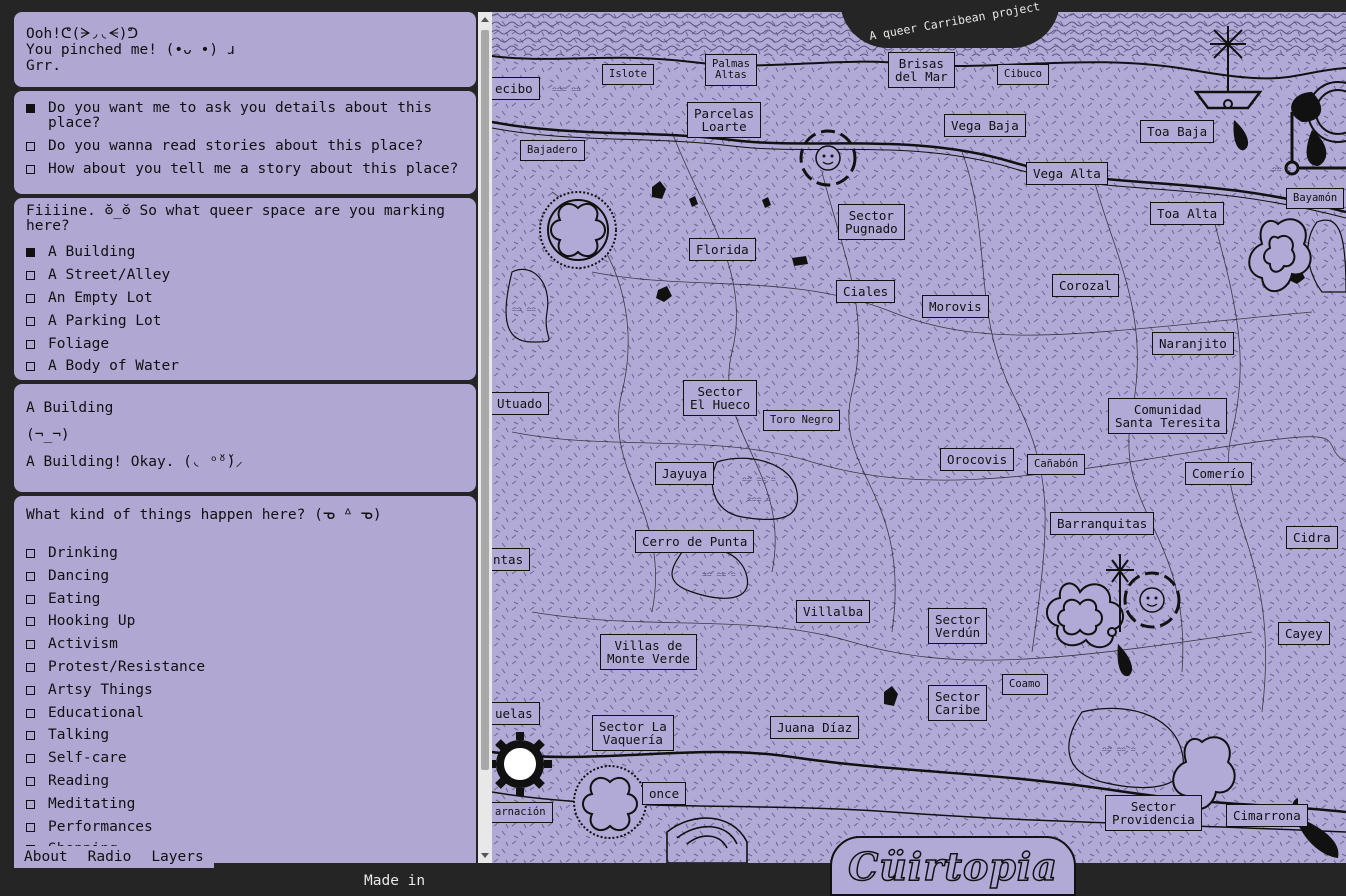 The height and width of the screenshot is (896, 1346). Describe the element at coordinates (833, 611) in the screenshot. I see `place-label: Villalba` at that location.